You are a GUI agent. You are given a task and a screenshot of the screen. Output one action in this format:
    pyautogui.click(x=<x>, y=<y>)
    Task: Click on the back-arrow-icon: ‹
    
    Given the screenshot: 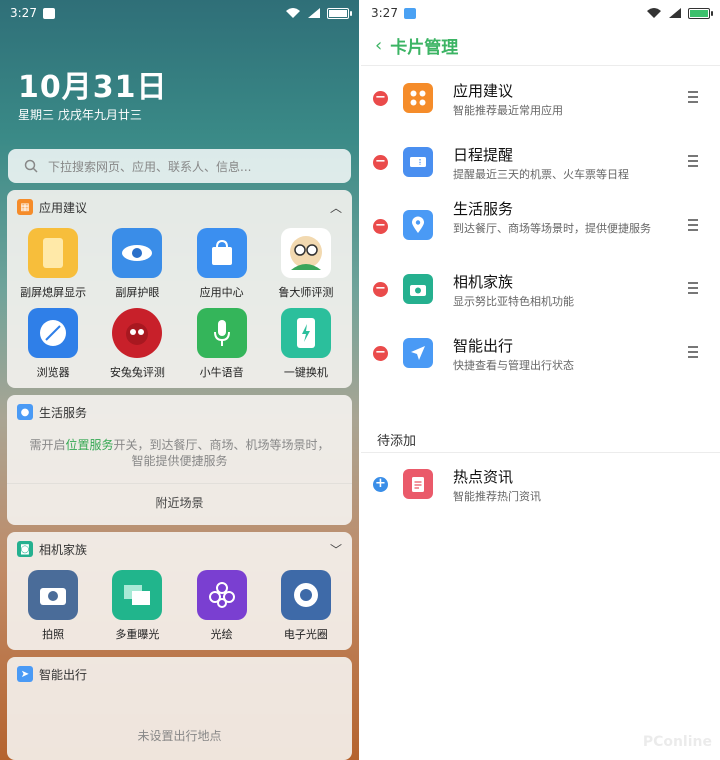 What is the action you would take?
    pyautogui.click(x=378, y=45)
    